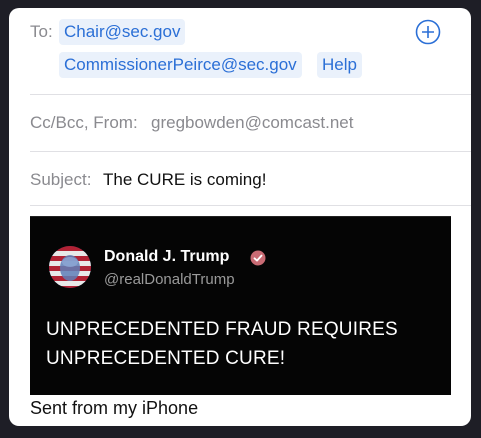 The image size is (481, 438). I want to click on from-address: gregbowden@comcast.net, so click(252, 123).